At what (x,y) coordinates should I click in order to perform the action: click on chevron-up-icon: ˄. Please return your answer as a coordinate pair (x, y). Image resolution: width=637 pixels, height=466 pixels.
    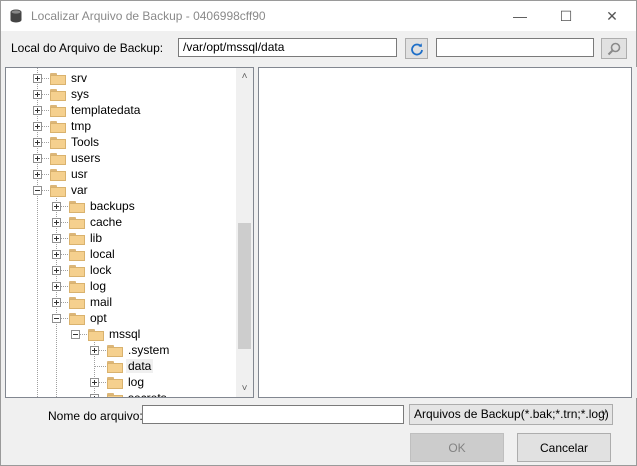
    Looking at the image, I should click on (244, 76).